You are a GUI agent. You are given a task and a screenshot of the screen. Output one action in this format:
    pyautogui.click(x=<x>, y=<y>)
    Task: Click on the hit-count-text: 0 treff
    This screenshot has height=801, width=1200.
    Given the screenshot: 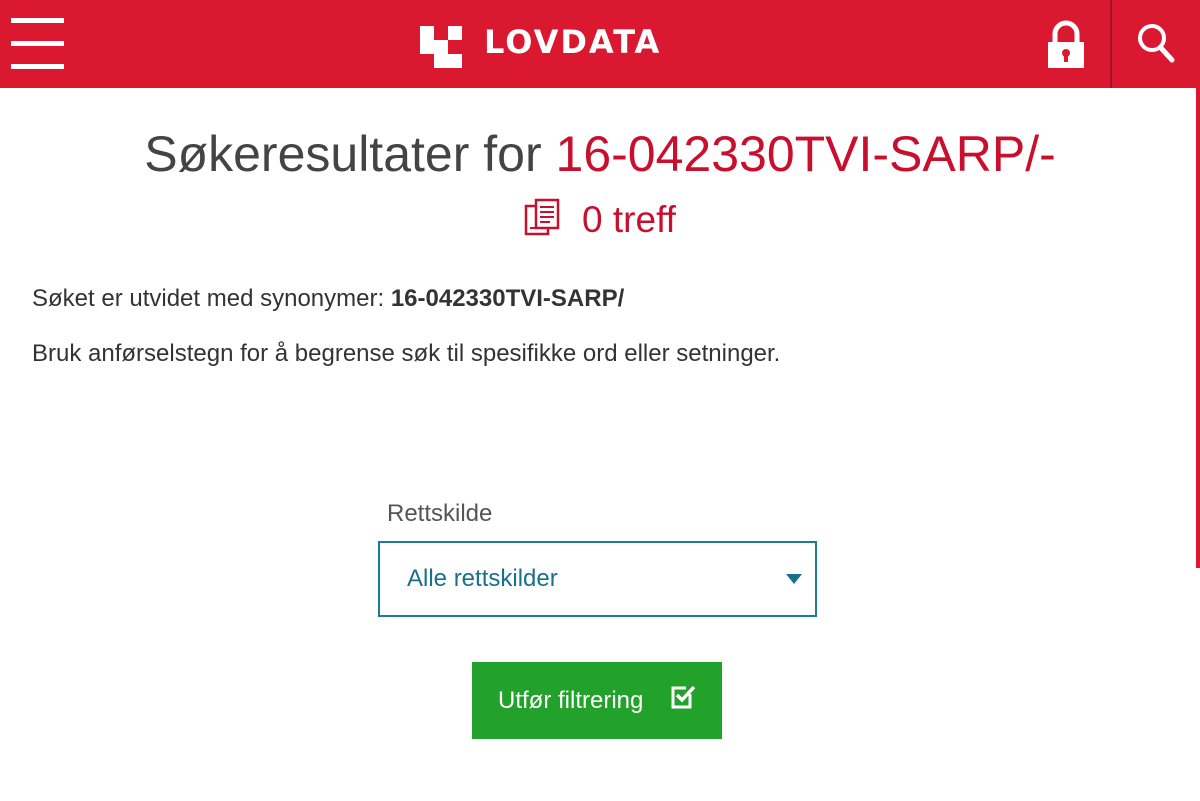 What is the action you would take?
    pyautogui.click(x=629, y=219)
    